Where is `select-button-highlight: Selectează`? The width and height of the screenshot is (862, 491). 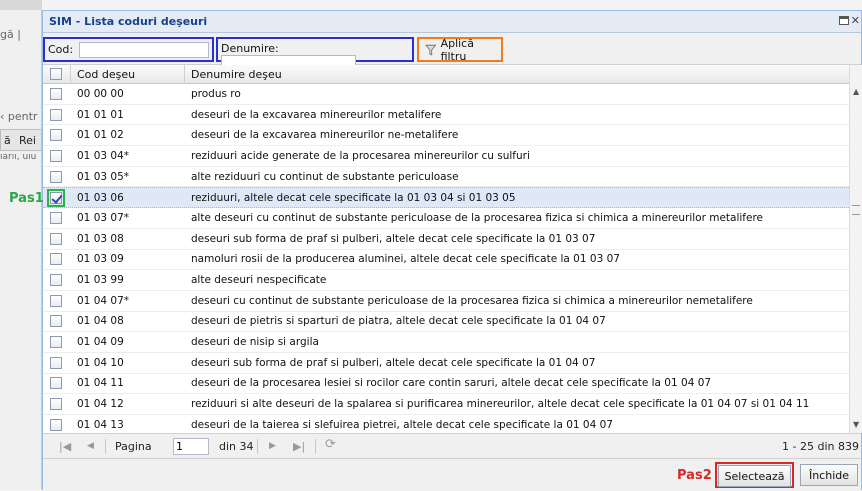
select-button-highlight: Selectează is located at coordinates (754, 475).